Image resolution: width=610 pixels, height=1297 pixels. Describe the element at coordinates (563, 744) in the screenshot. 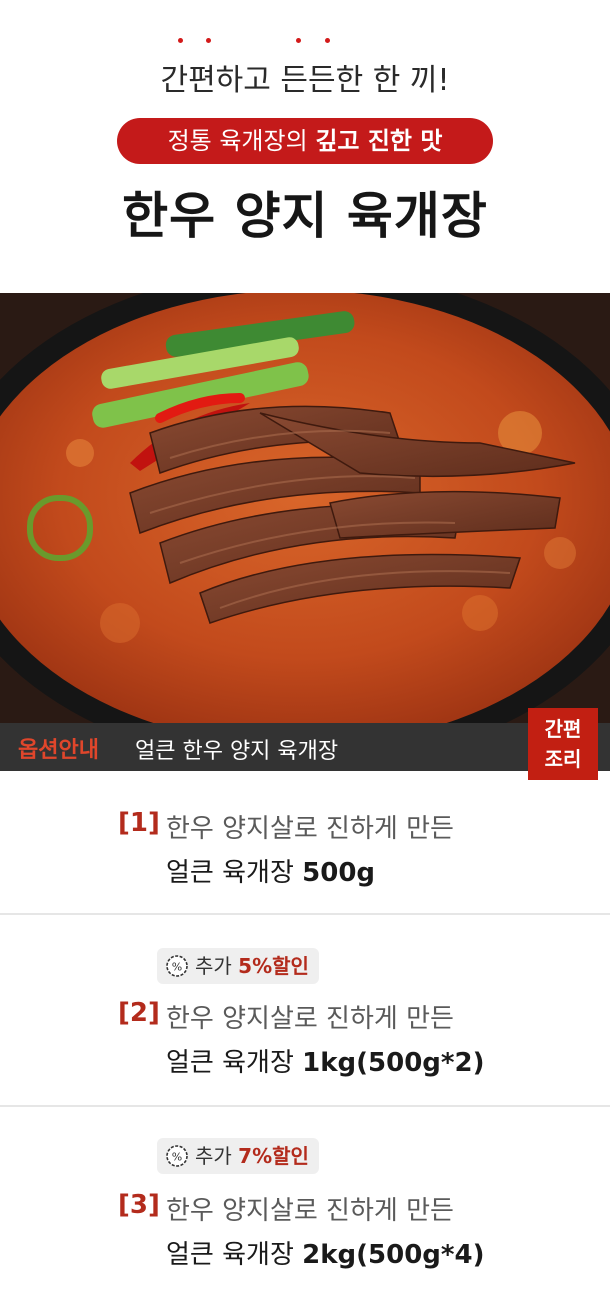

I see `easy-cook-badge: 간편 조리` at that location.